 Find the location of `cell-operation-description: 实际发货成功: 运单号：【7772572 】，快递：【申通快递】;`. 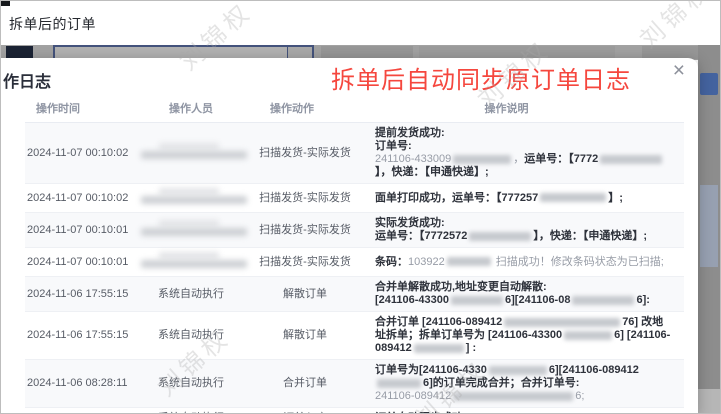

cell-operation-description: 实际发货成功: 运单号：【7772572 】，快递：【申通快递】; is located at coordinates (526, 230).